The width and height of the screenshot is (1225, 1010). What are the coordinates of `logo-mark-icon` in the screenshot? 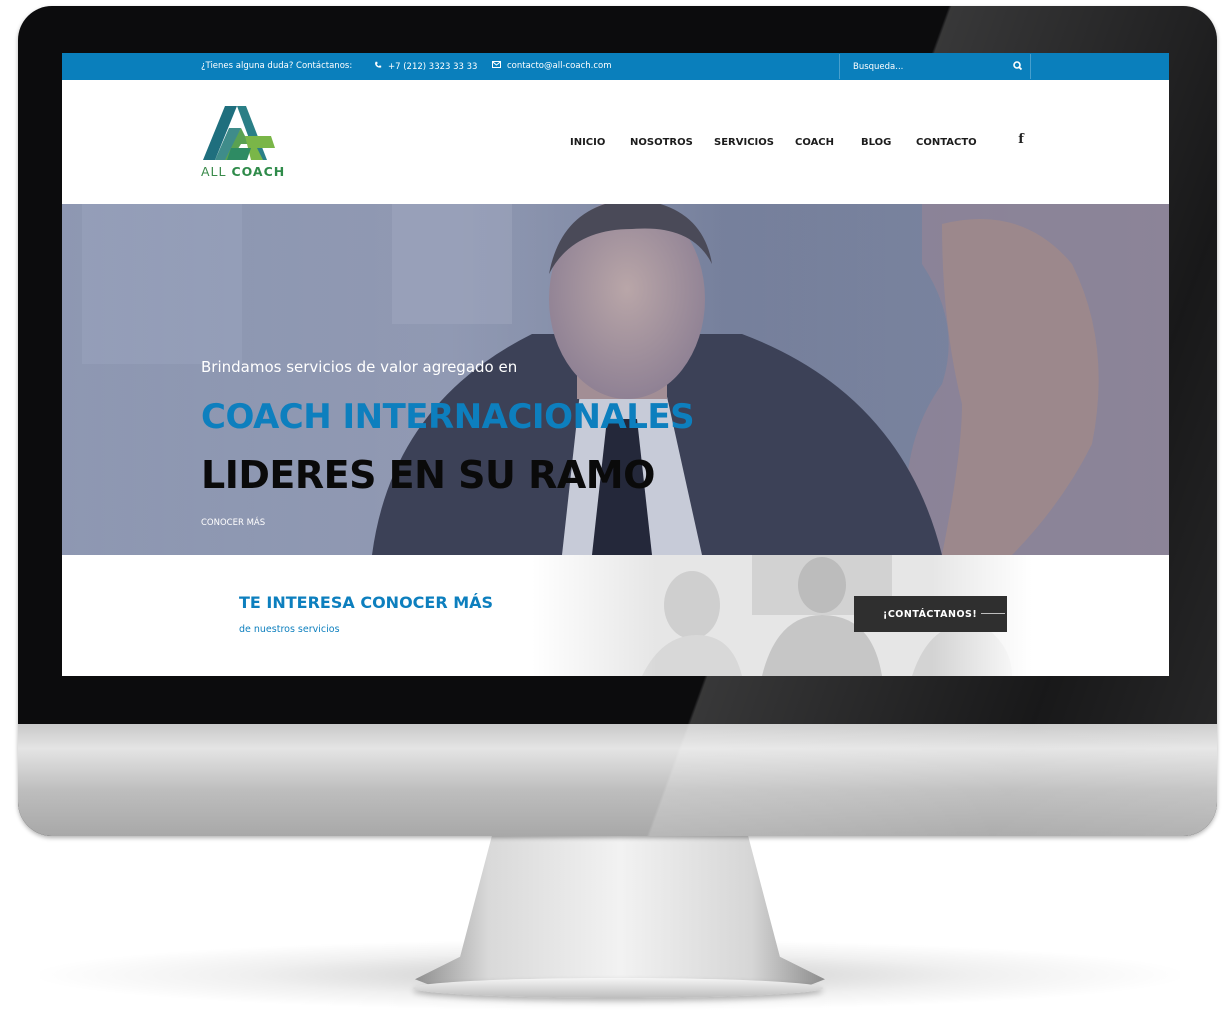 It's located at (239, 133).